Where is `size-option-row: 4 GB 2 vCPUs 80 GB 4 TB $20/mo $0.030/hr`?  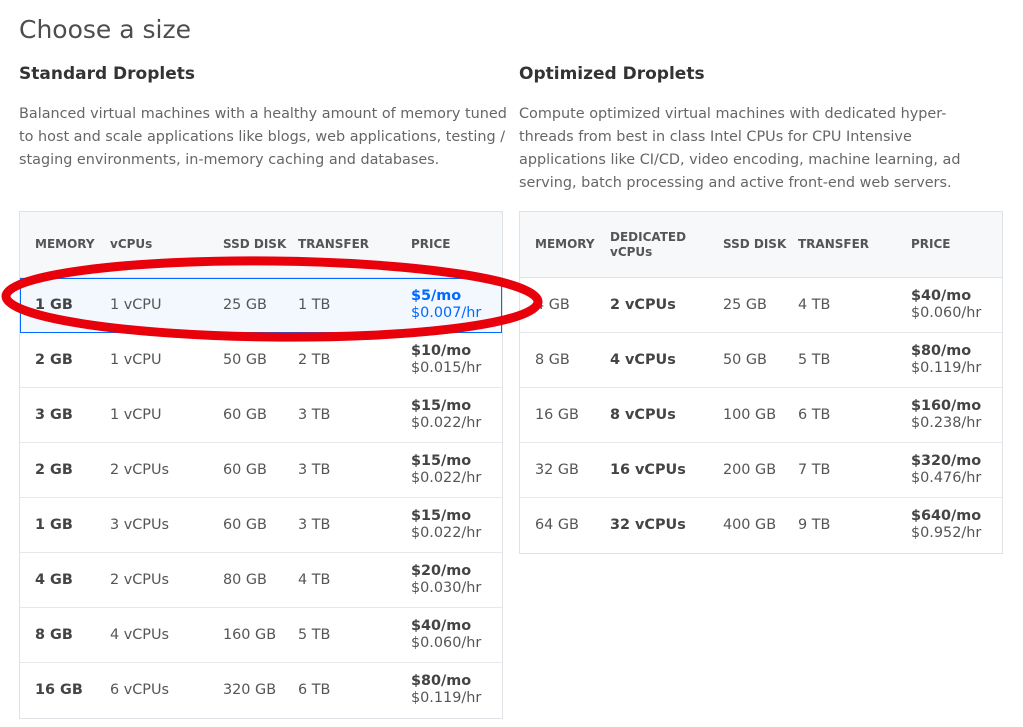
size-option-row: 4 GB 2 vCPUs 80 GB 4 TB $20/mo $0.030/hr is located at coordinates (261, 580).